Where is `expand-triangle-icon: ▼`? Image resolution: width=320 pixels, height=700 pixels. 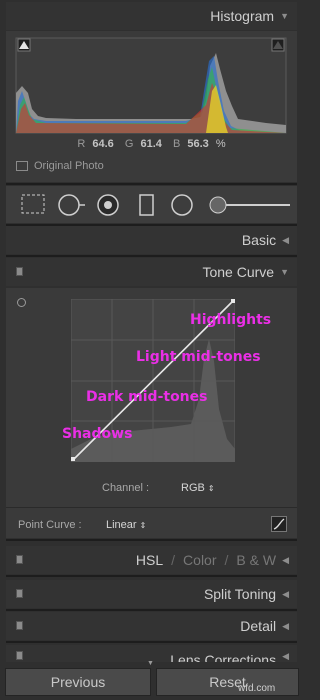 expand-triangle-icon: ▼ is located at coordinates (284, 272).